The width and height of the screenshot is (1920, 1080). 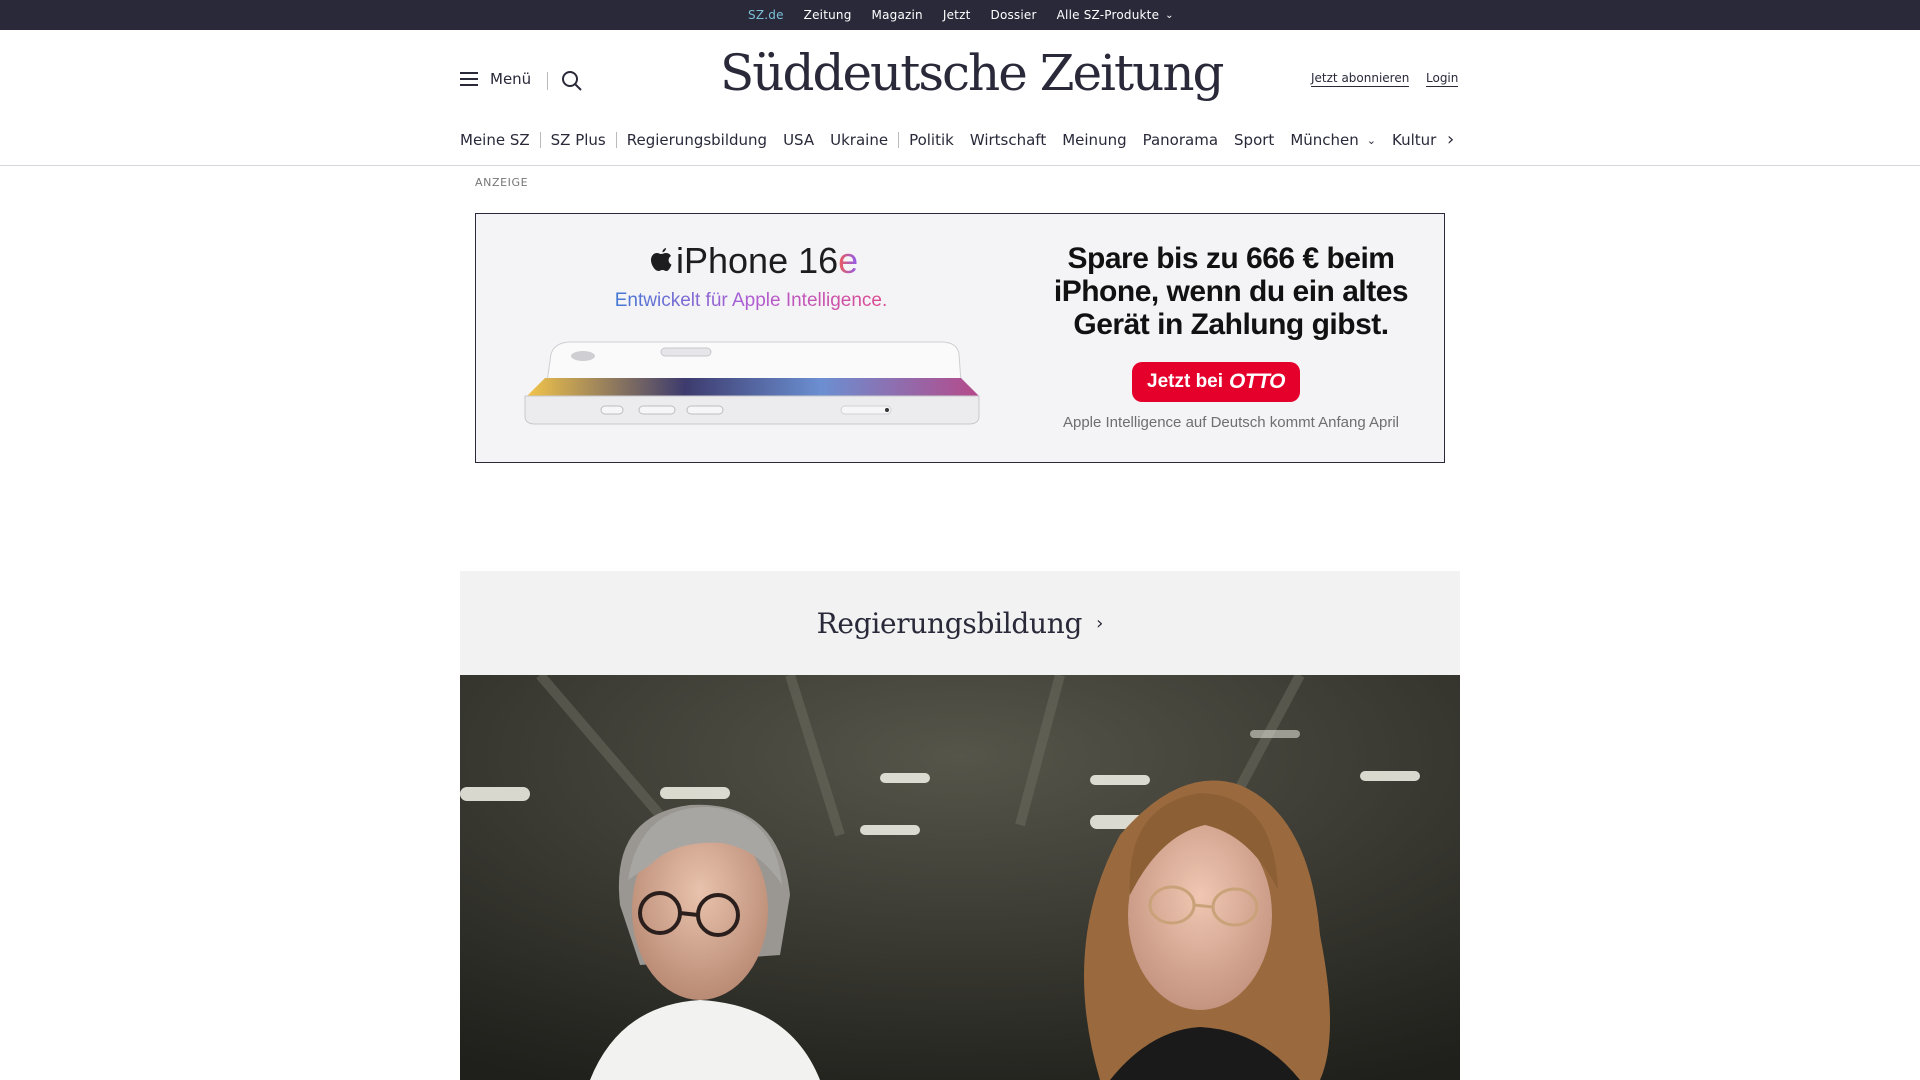 I want to click on ad-cta-button: Jetzt bei OTTO, so click(x=1216, y=382).